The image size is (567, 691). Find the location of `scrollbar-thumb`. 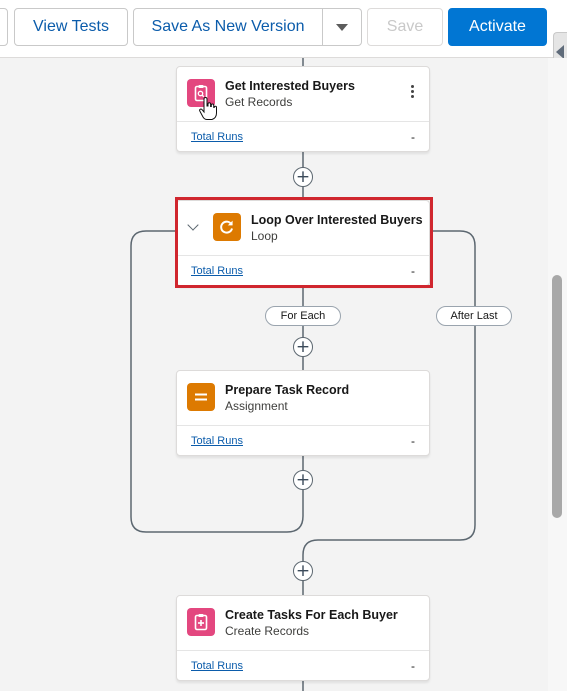

scrollbar-thumb is located at coordinates (557, 396).